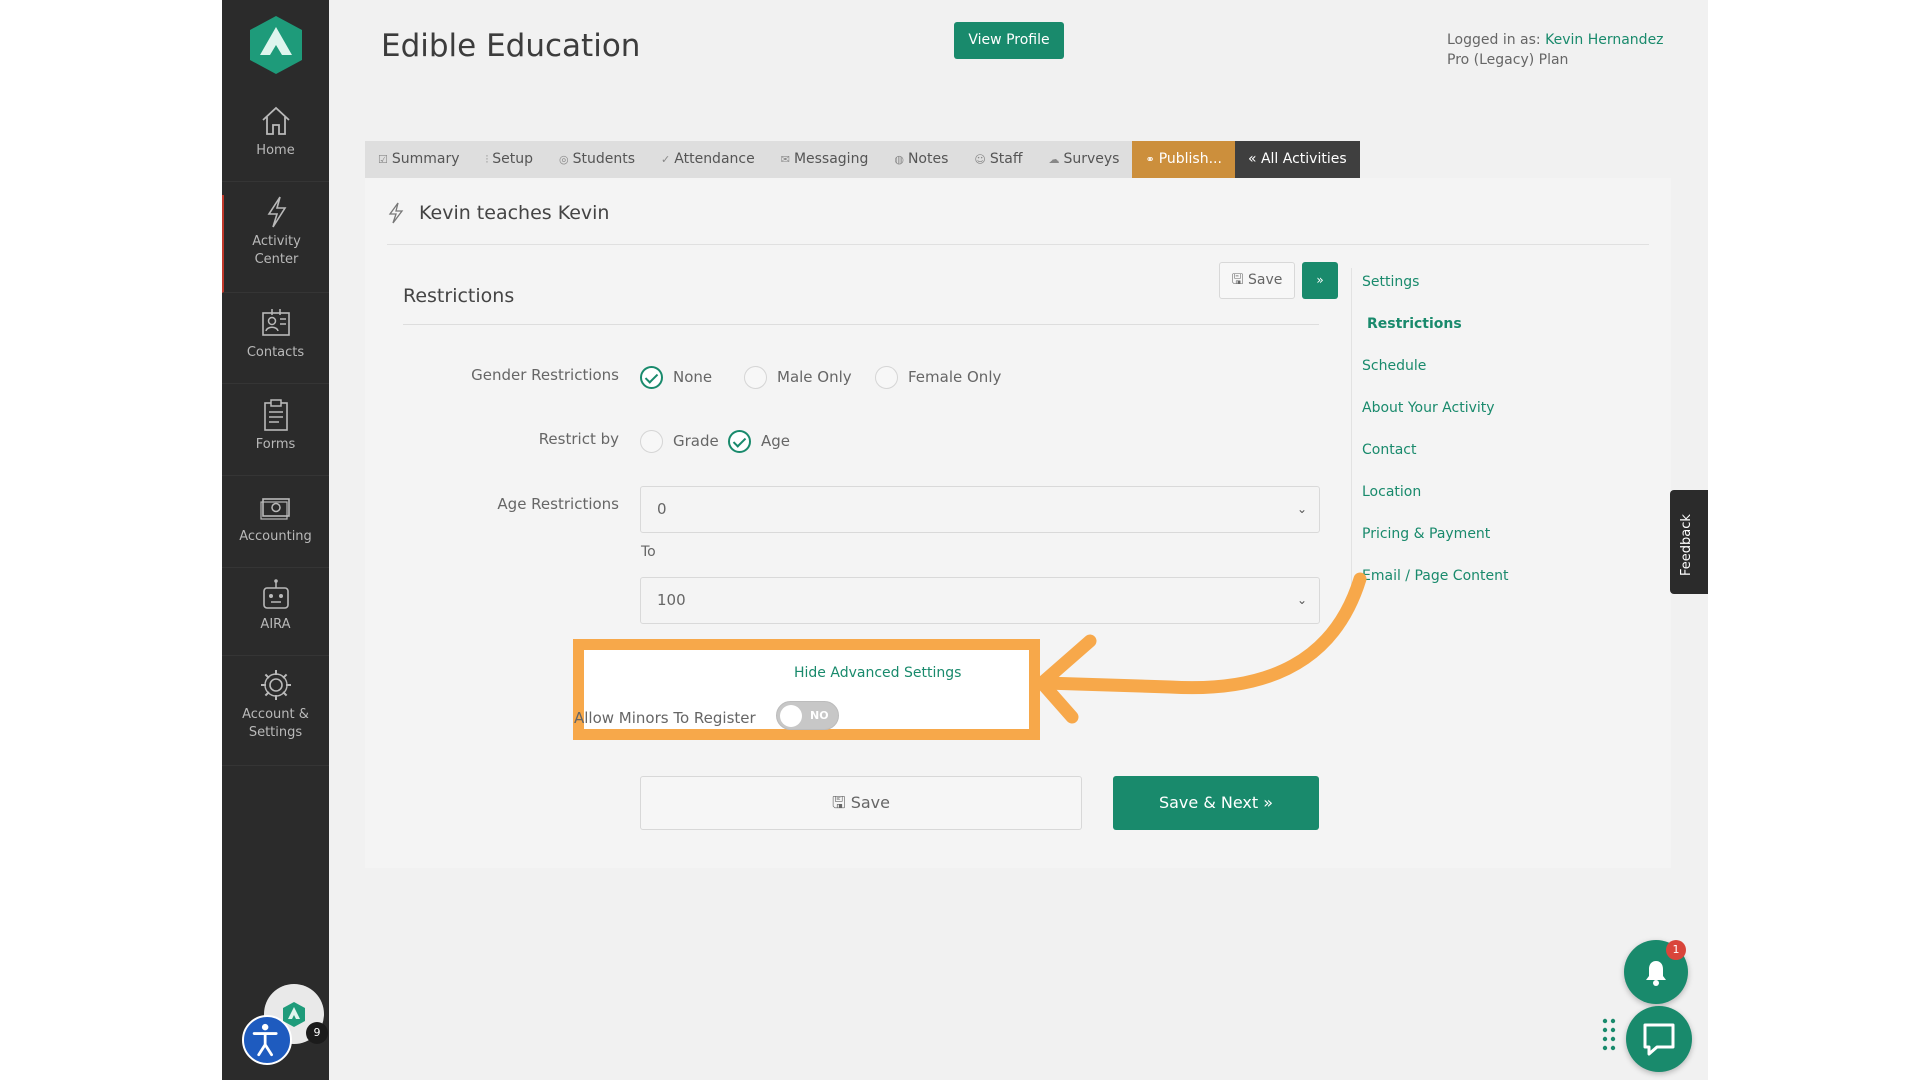 The width and height of the screenshot is (1920, 1080). What do you see at coordinates (1609, 1035) in the screenshot?
I see `drag-dots-icon` at bounding box center [1609, 1035].